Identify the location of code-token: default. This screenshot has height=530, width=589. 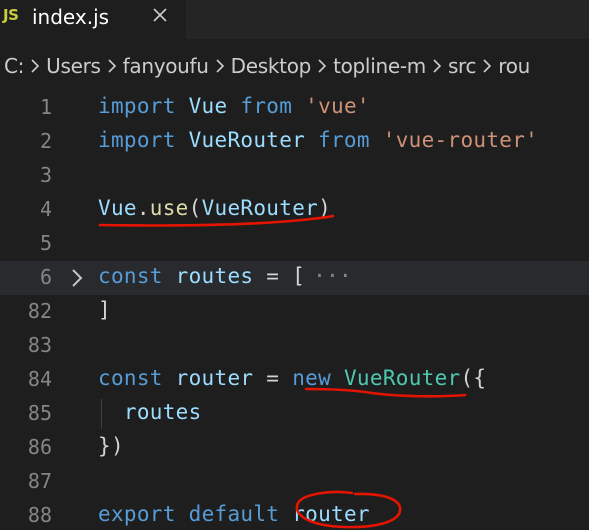
(234, 514).